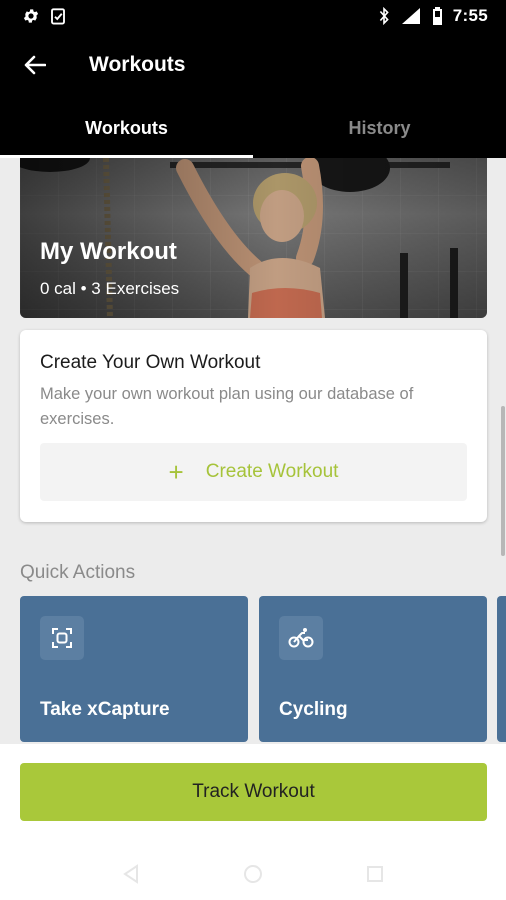  Describe the element at coordinates (253, 792) in the screenshot. I see `track-workout-button: Track Workout` at that location.